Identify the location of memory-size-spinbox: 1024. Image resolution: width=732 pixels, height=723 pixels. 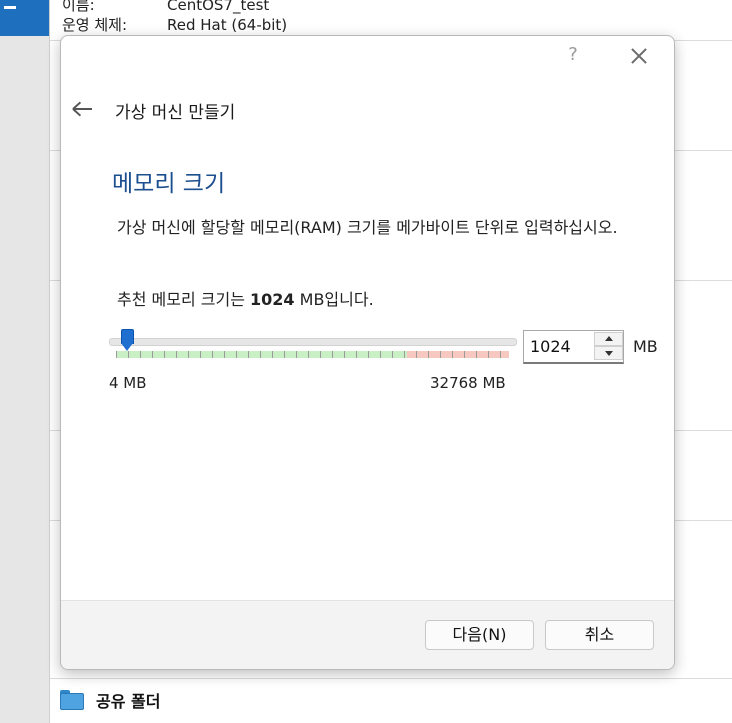
(573, 347).